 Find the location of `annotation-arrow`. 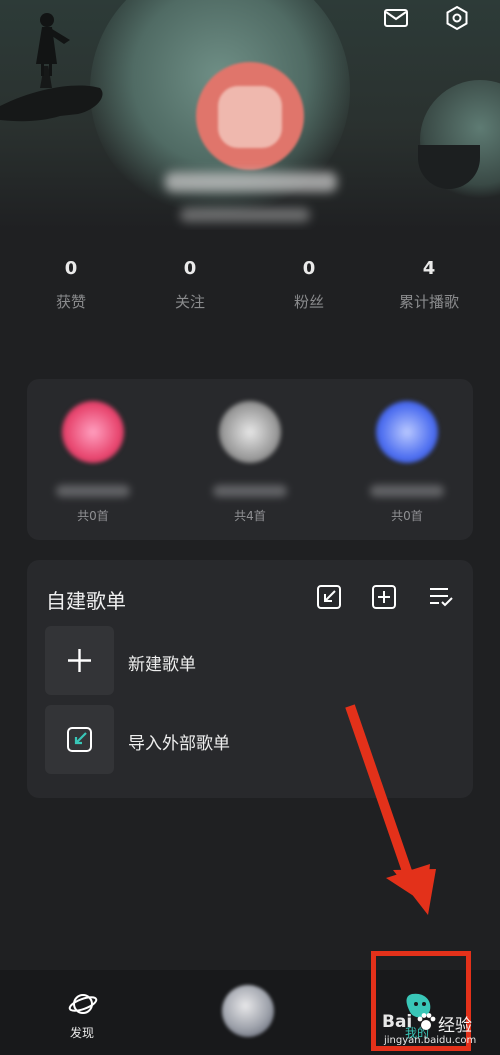

annotation-arrow is located at coordinates (390, 809).